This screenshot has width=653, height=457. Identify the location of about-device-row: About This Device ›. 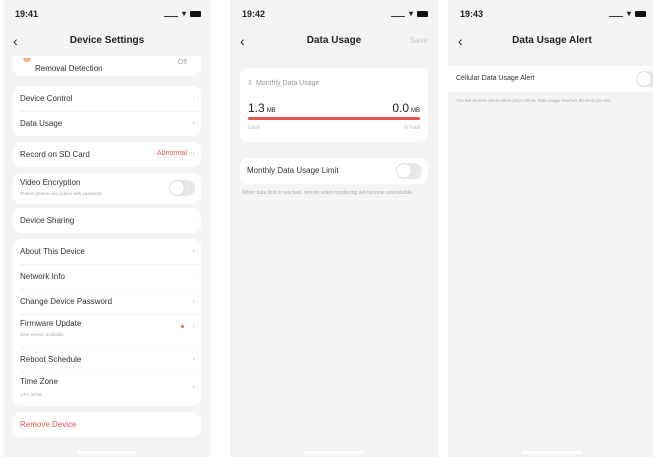
(107, 251).